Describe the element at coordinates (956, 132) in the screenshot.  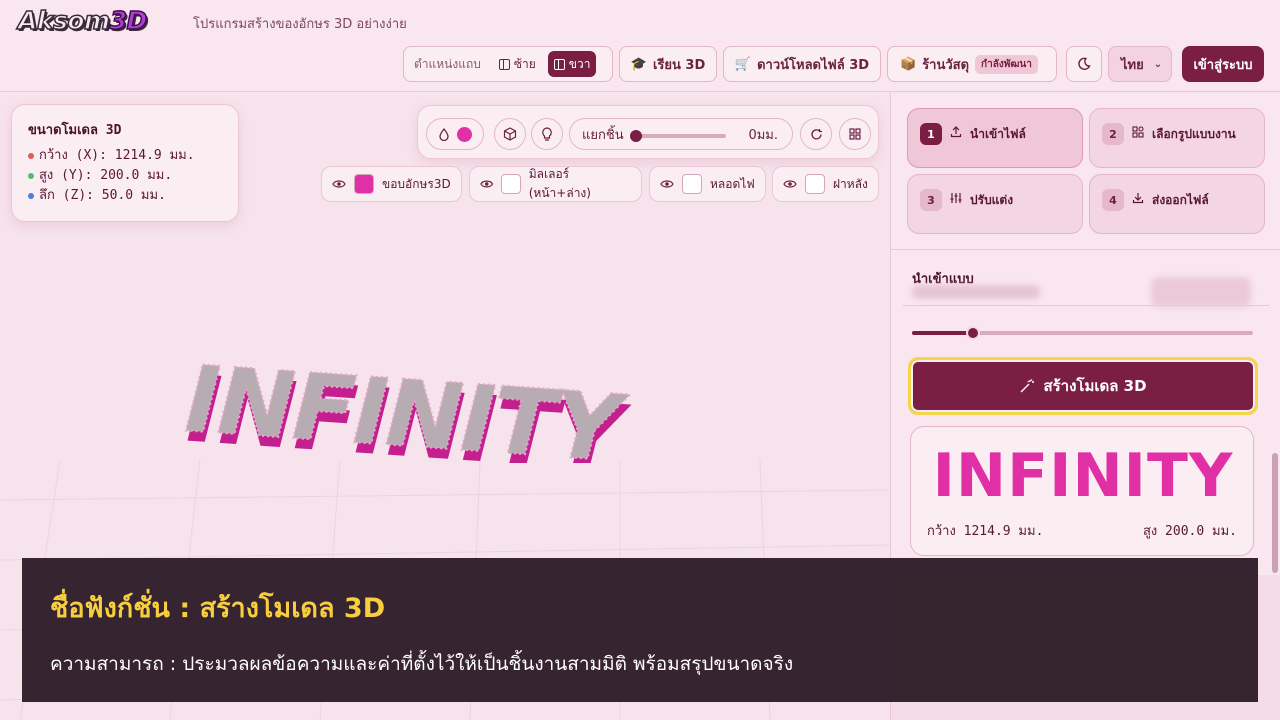
I see `upload-icon` at that location.